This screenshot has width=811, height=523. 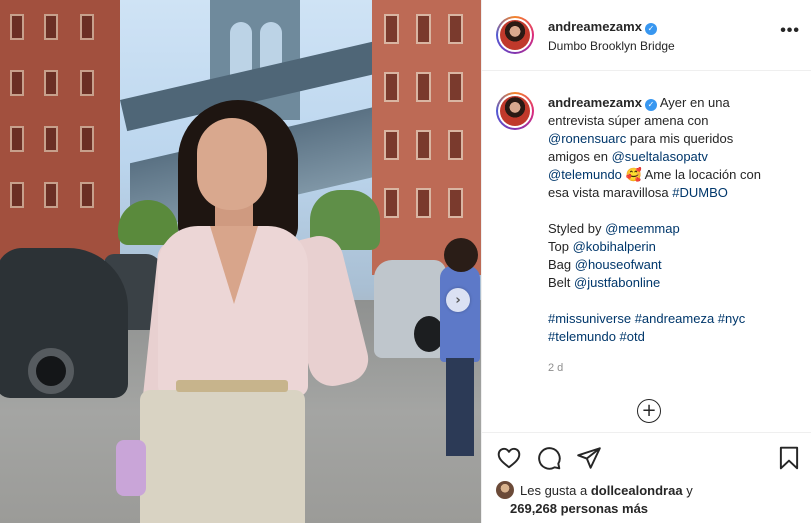 What do you see at coordinates (595, 102) in the screenshot?
I see `caption-username: andreamezamx` at bounding box center [595, 102].